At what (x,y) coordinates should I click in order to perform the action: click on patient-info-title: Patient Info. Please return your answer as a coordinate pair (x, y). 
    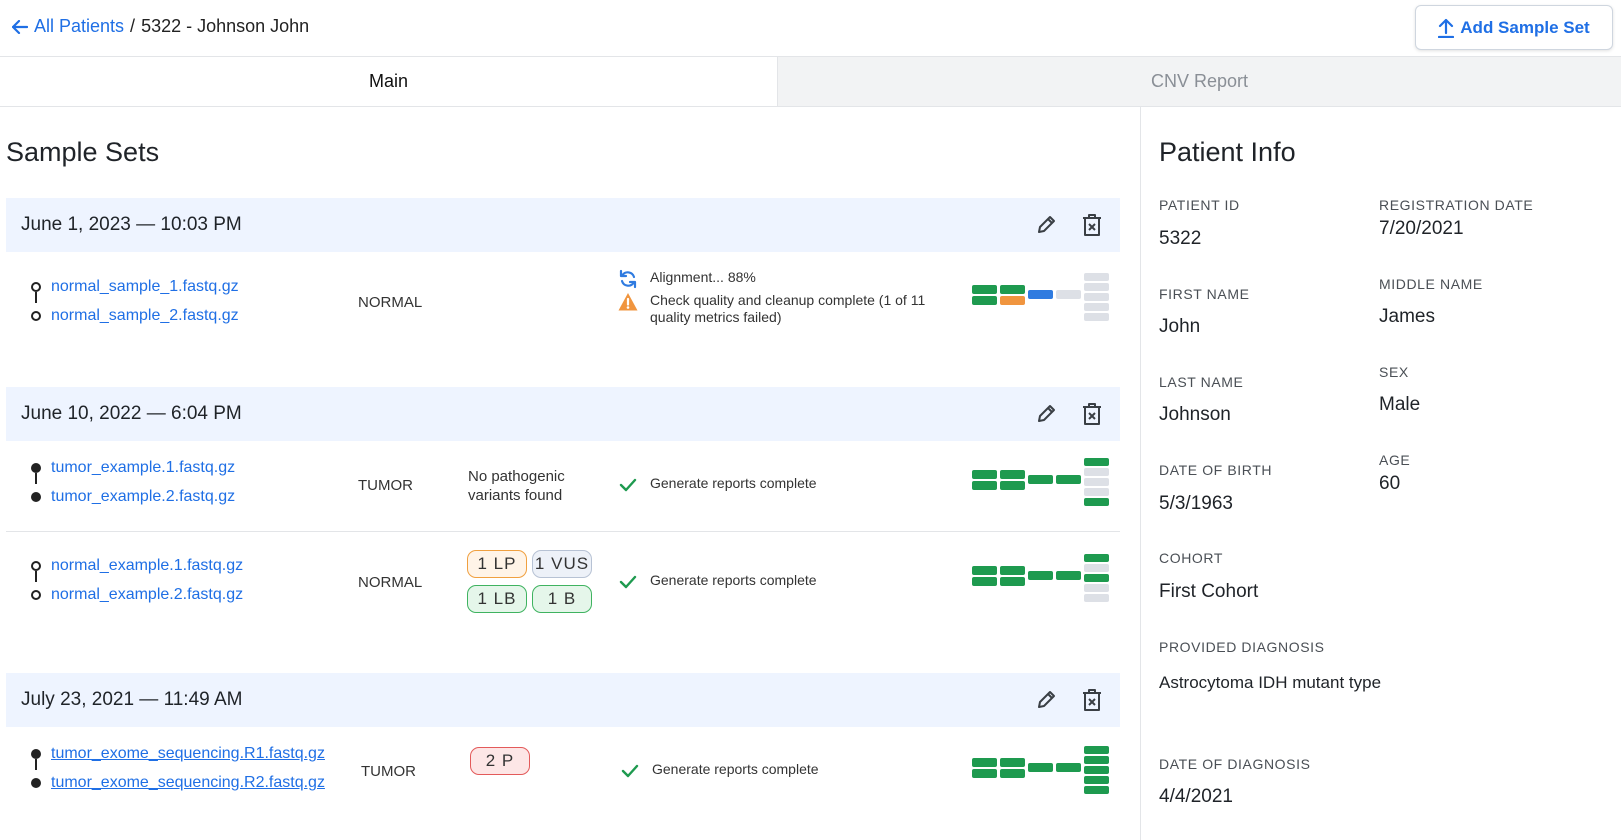
    Looking at the image, I should click on (1227, 152).